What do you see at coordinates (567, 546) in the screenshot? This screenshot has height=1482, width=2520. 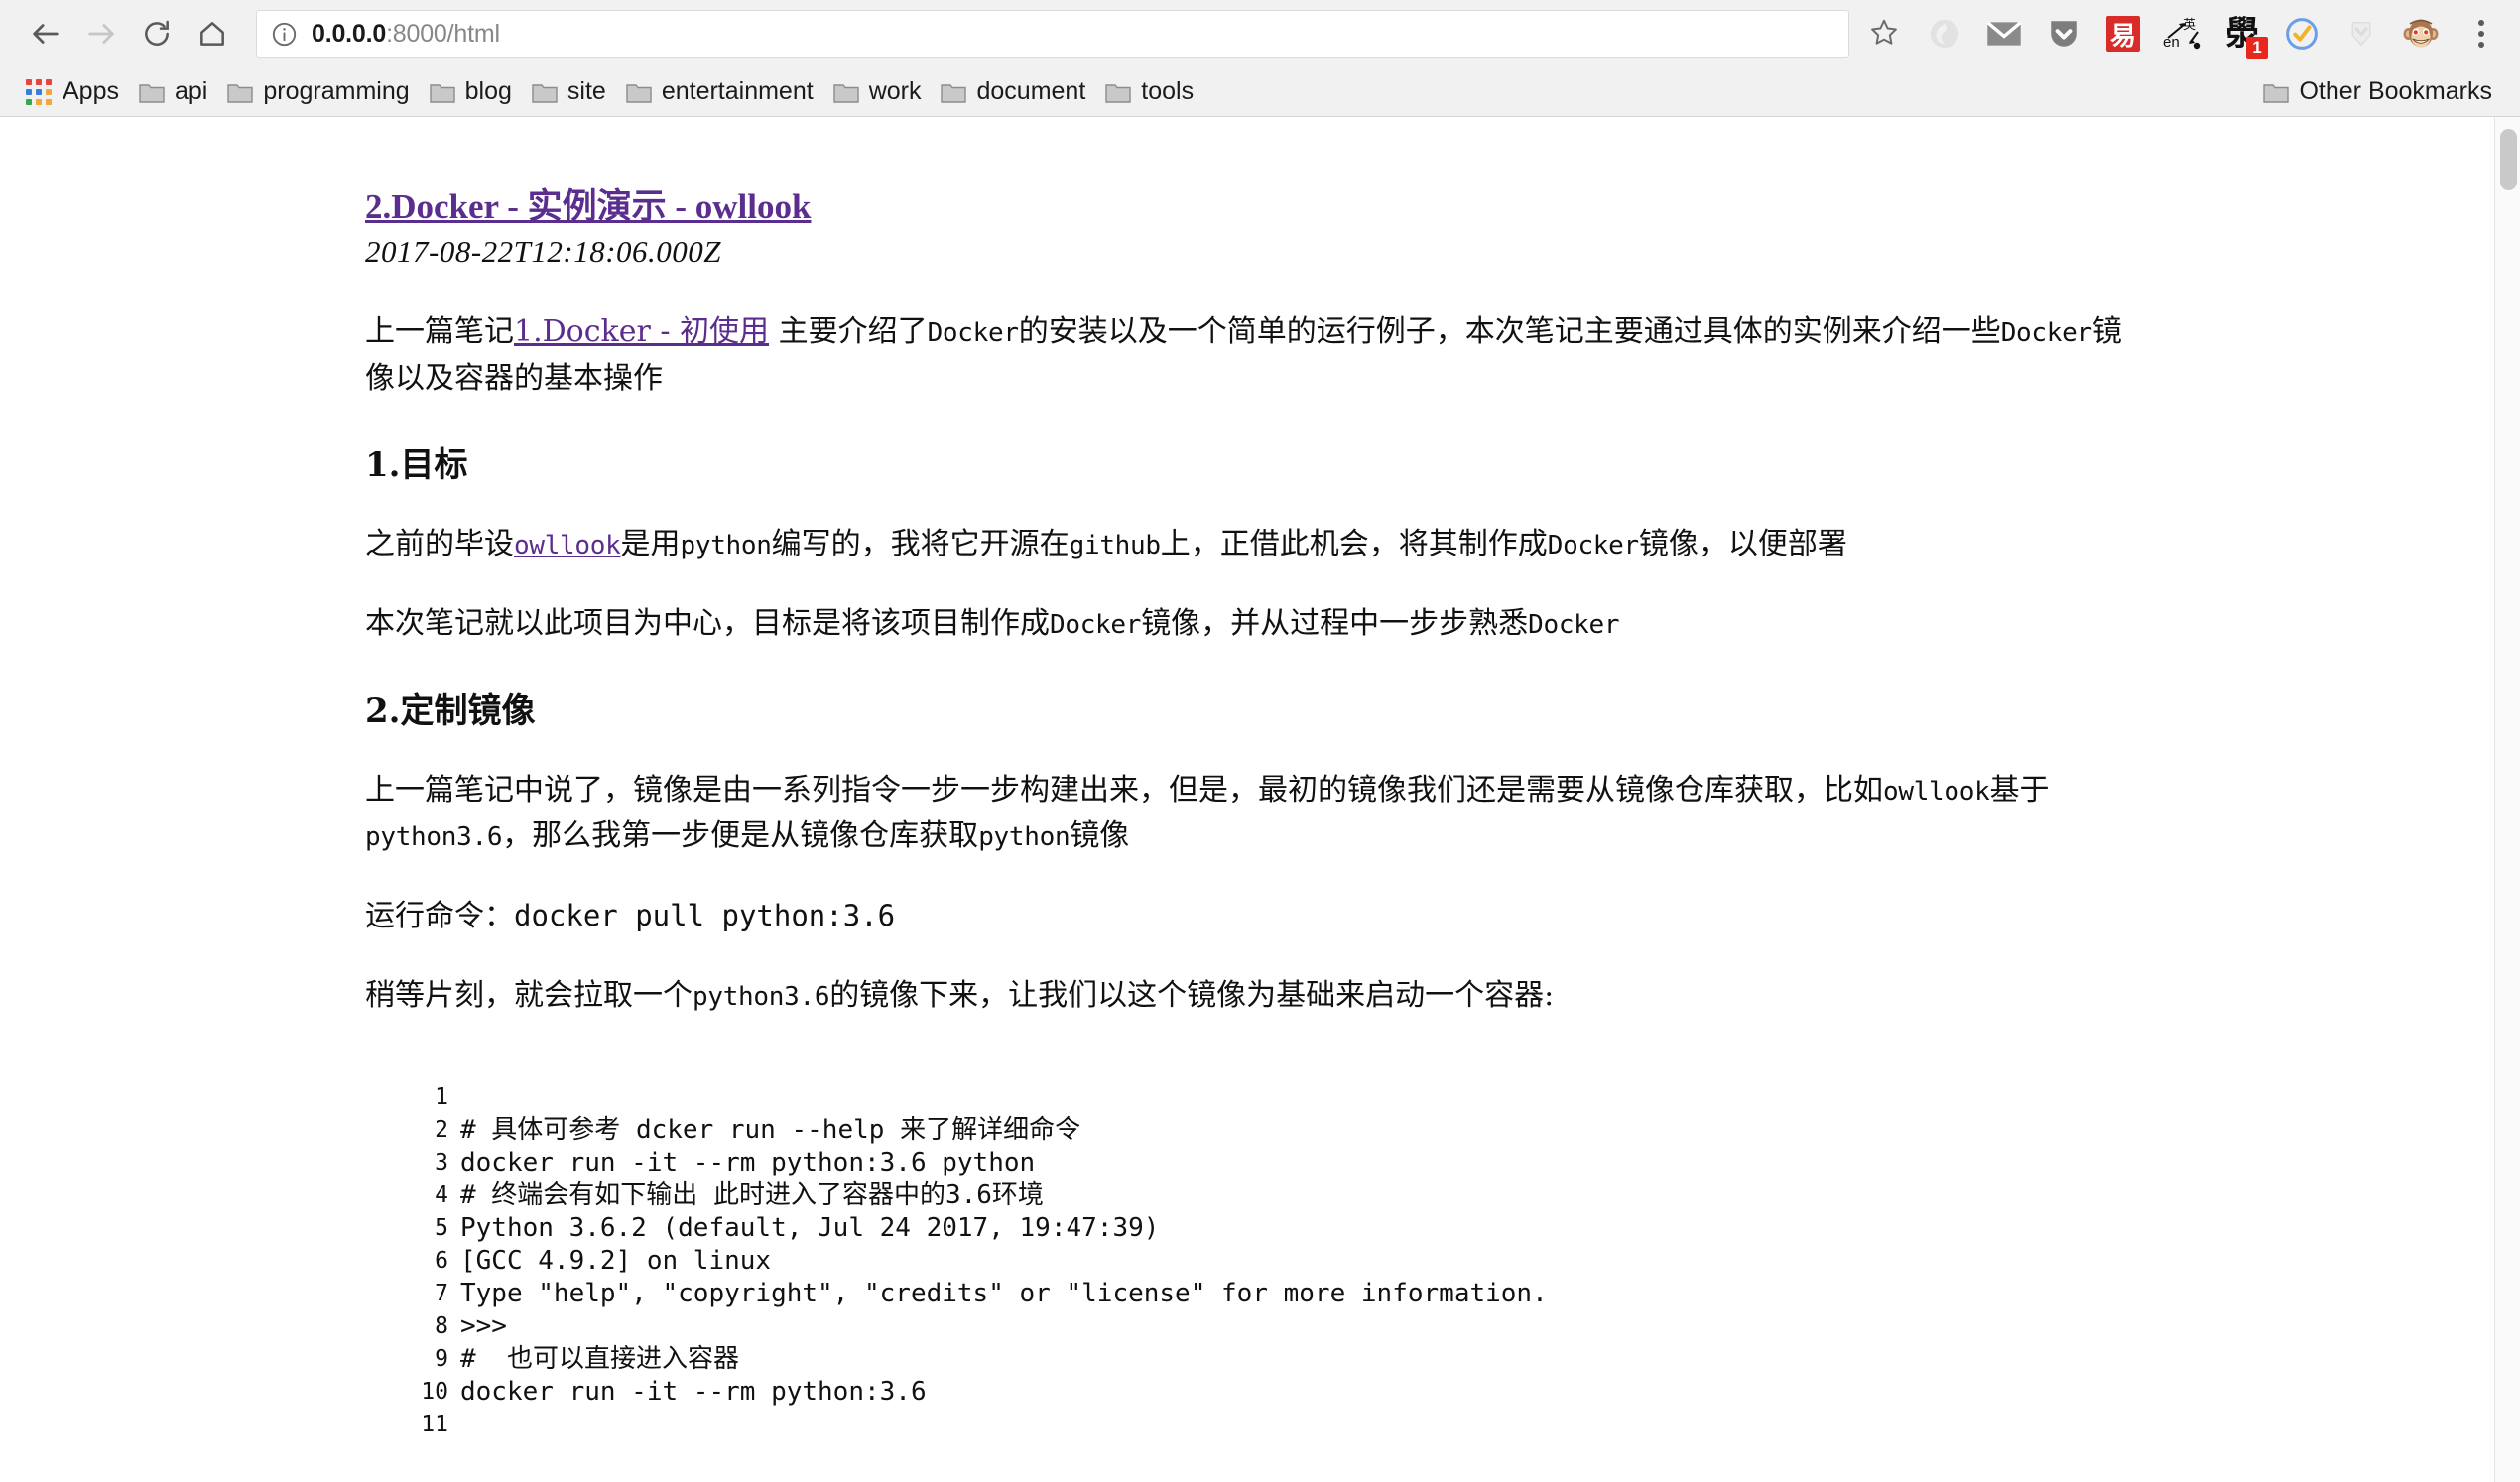 I see `owllook-link: owllook` at bounding box center [567, 546].